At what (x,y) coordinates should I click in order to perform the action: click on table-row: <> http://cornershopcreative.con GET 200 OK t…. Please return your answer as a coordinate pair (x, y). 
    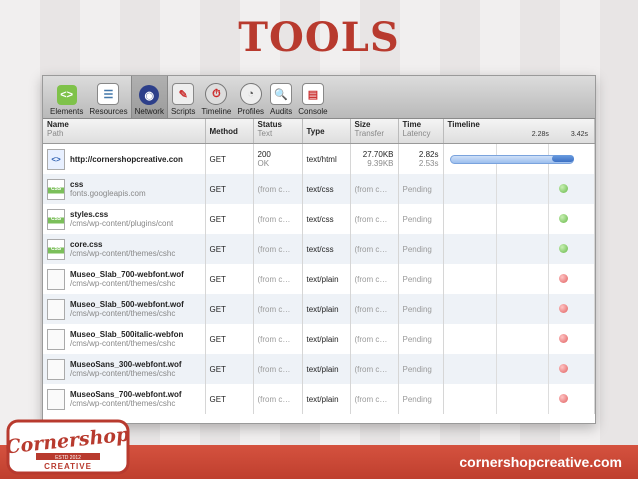
    Looking at the image, I should click on (319, 158).